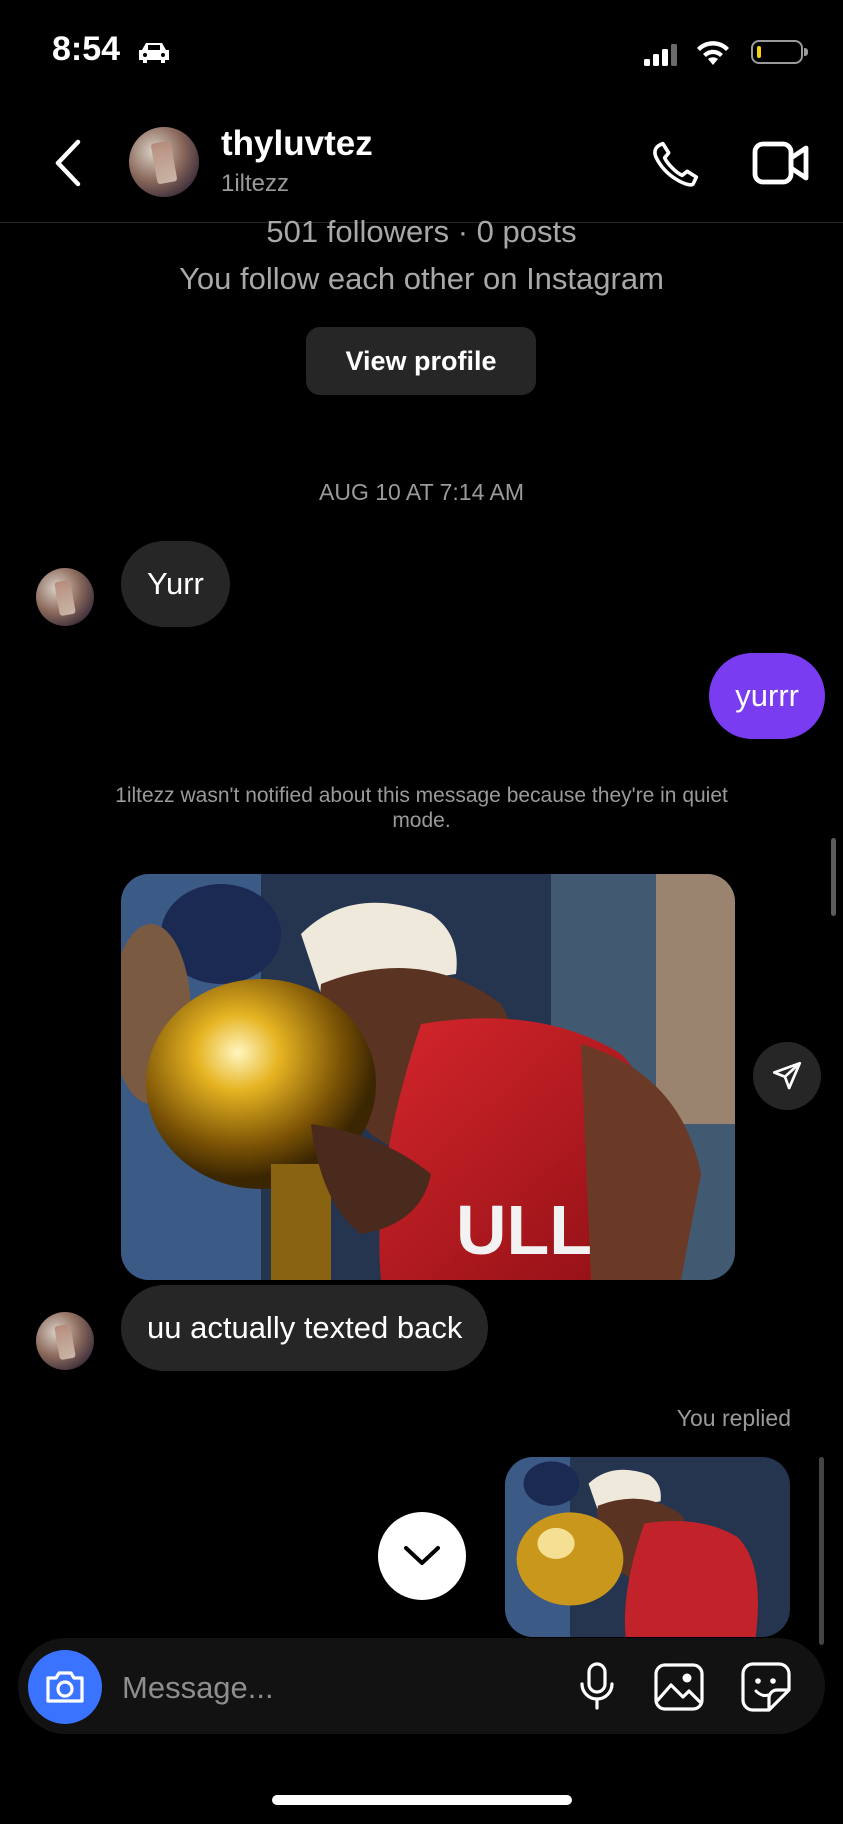  Describe the element at coordinates (421, 161) in the screenshot. I see `chat-header` at that location.